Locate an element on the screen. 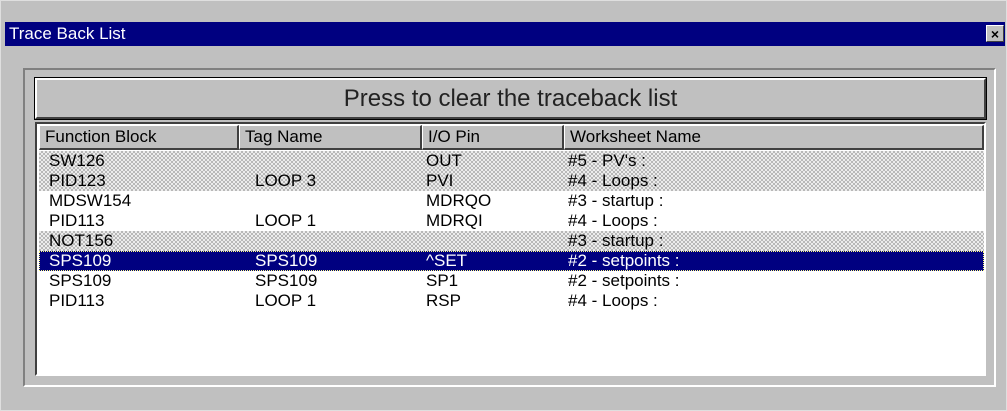  table-row: SW126 OUT #5 - PV's : is located at coordinates (511, 161).